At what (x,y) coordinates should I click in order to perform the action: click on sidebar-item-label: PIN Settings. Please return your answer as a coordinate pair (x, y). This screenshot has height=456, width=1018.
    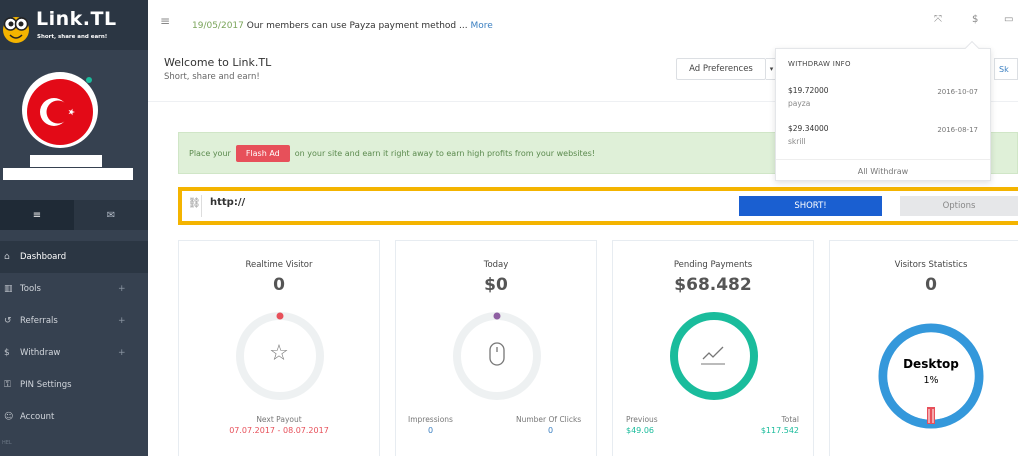
    Looking at the image, I should click on (46, 385).